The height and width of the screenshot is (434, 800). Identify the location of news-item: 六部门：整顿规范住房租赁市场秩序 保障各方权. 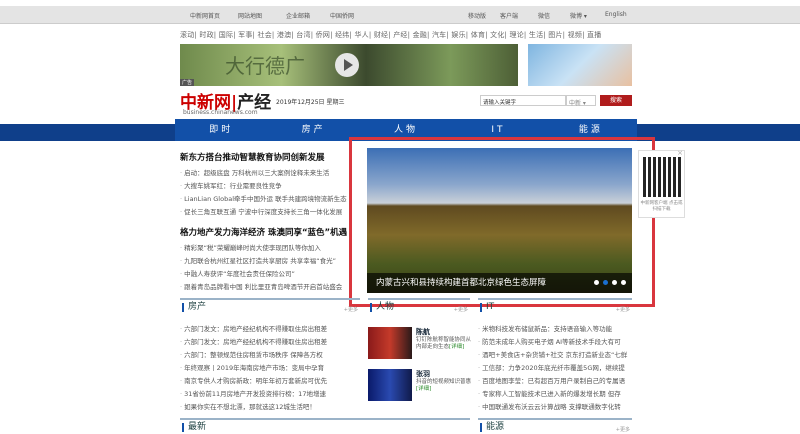
(270, 355).